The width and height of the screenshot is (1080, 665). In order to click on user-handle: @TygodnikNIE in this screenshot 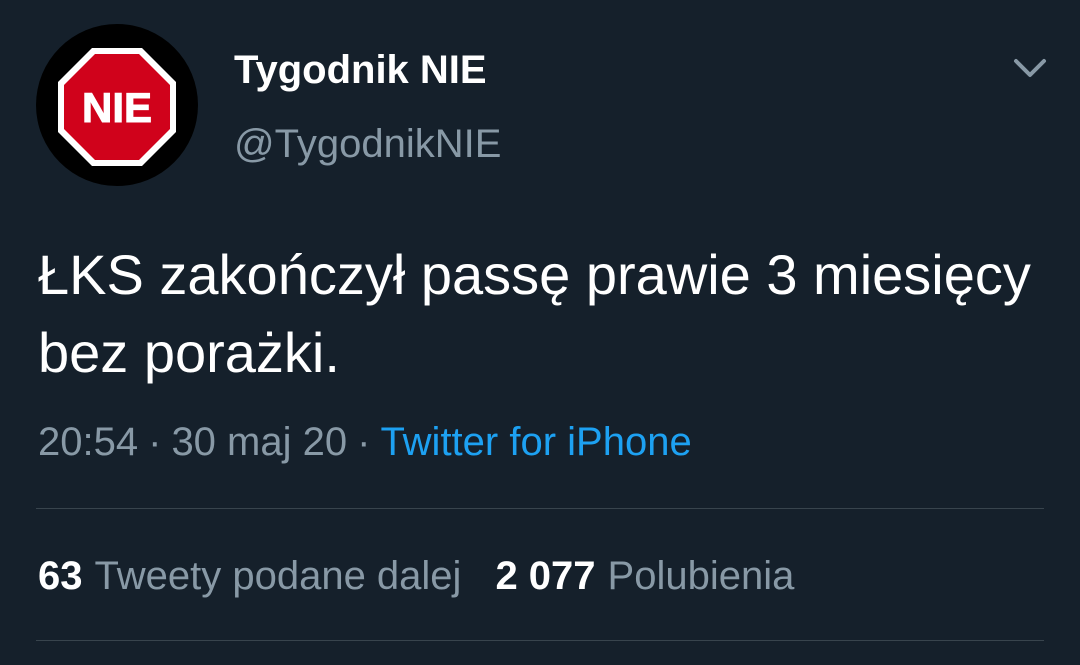, I will do `click(367, 144)`.